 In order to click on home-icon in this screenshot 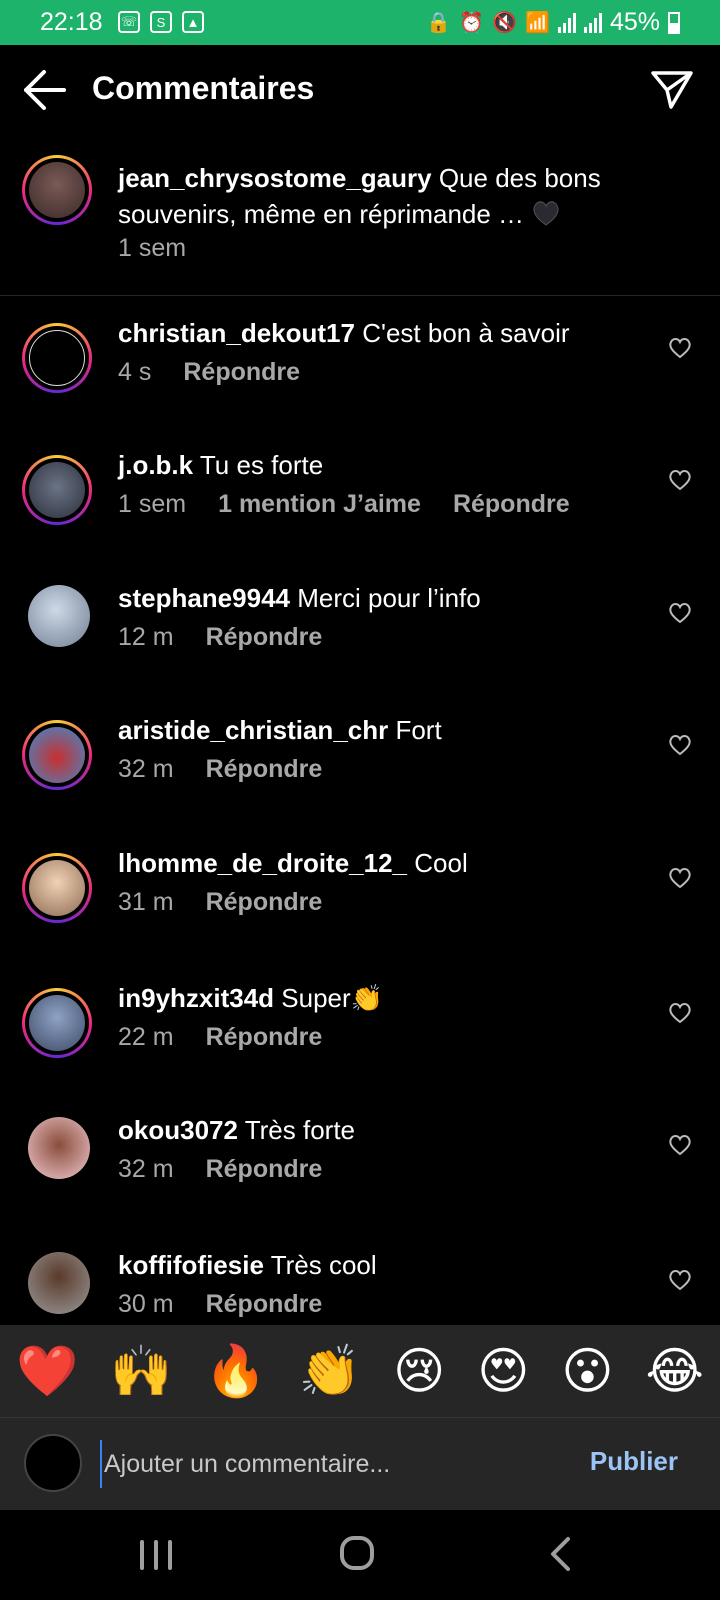, I will do `click(357, 1553)`.